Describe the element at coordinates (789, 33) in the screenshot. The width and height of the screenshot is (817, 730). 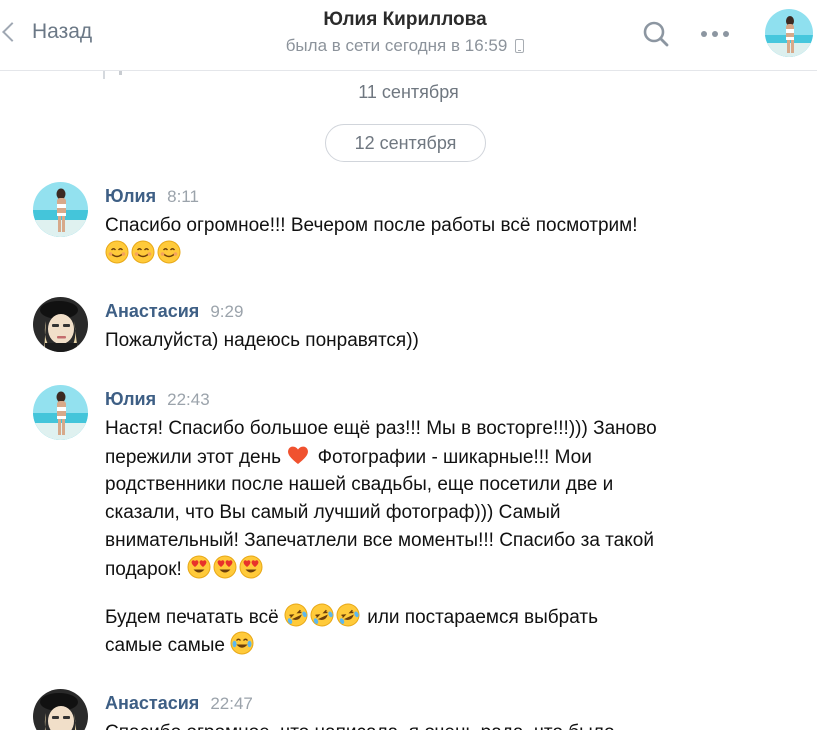
I see `header-avatar` at that location.